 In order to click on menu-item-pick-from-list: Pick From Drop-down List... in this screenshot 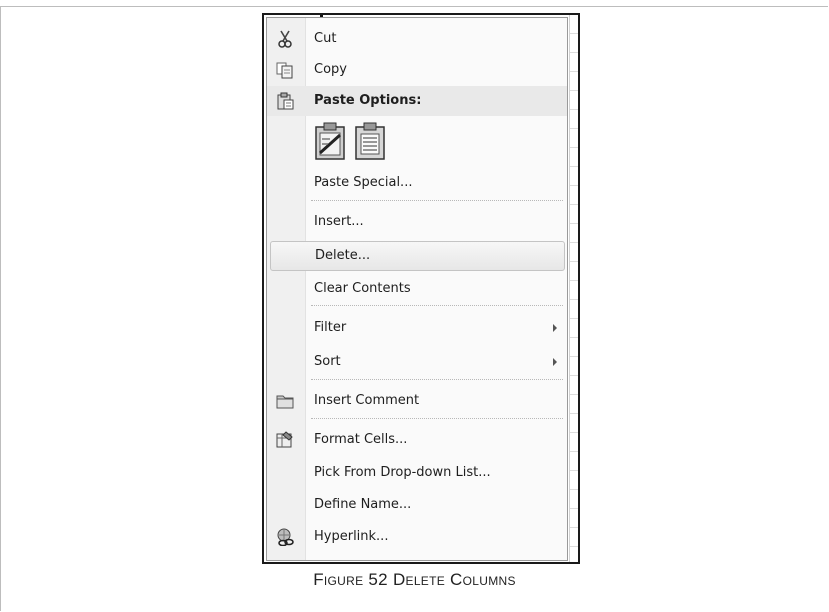, I will do `click(417, 473)`.